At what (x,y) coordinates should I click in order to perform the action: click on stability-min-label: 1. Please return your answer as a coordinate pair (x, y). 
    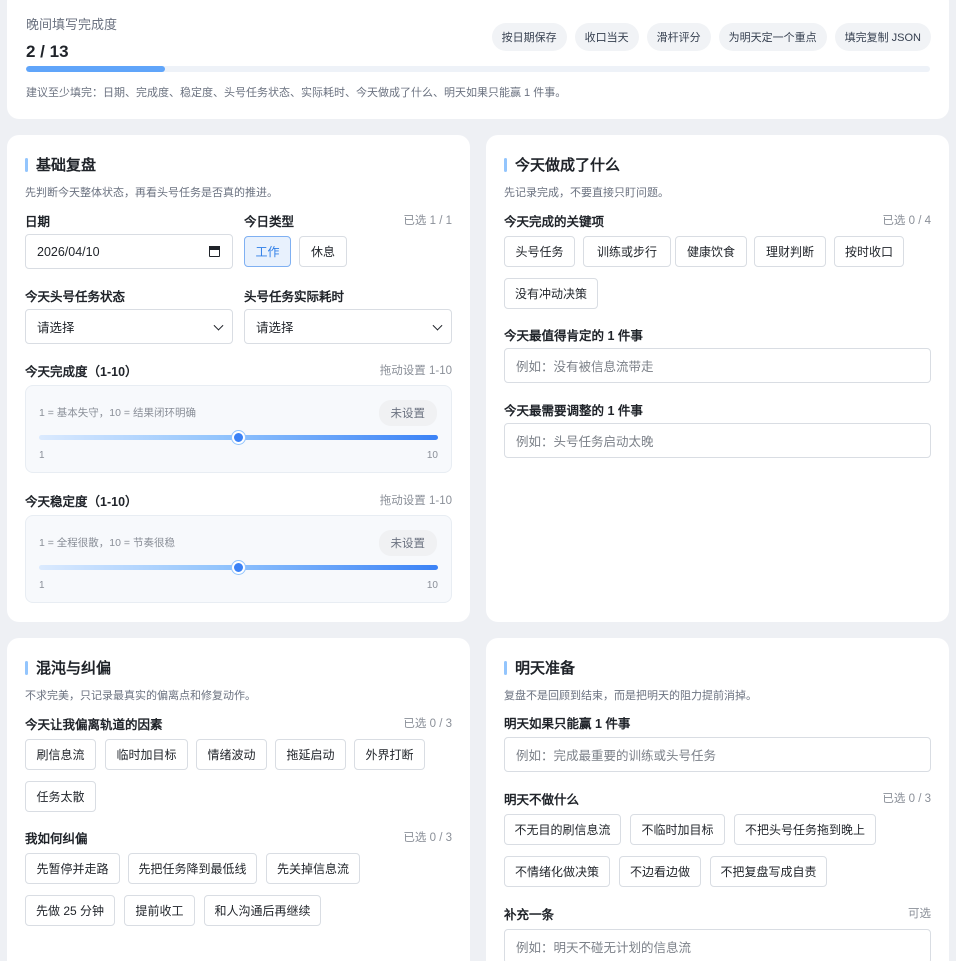
    Looking at the image, I should click on (42, 585).